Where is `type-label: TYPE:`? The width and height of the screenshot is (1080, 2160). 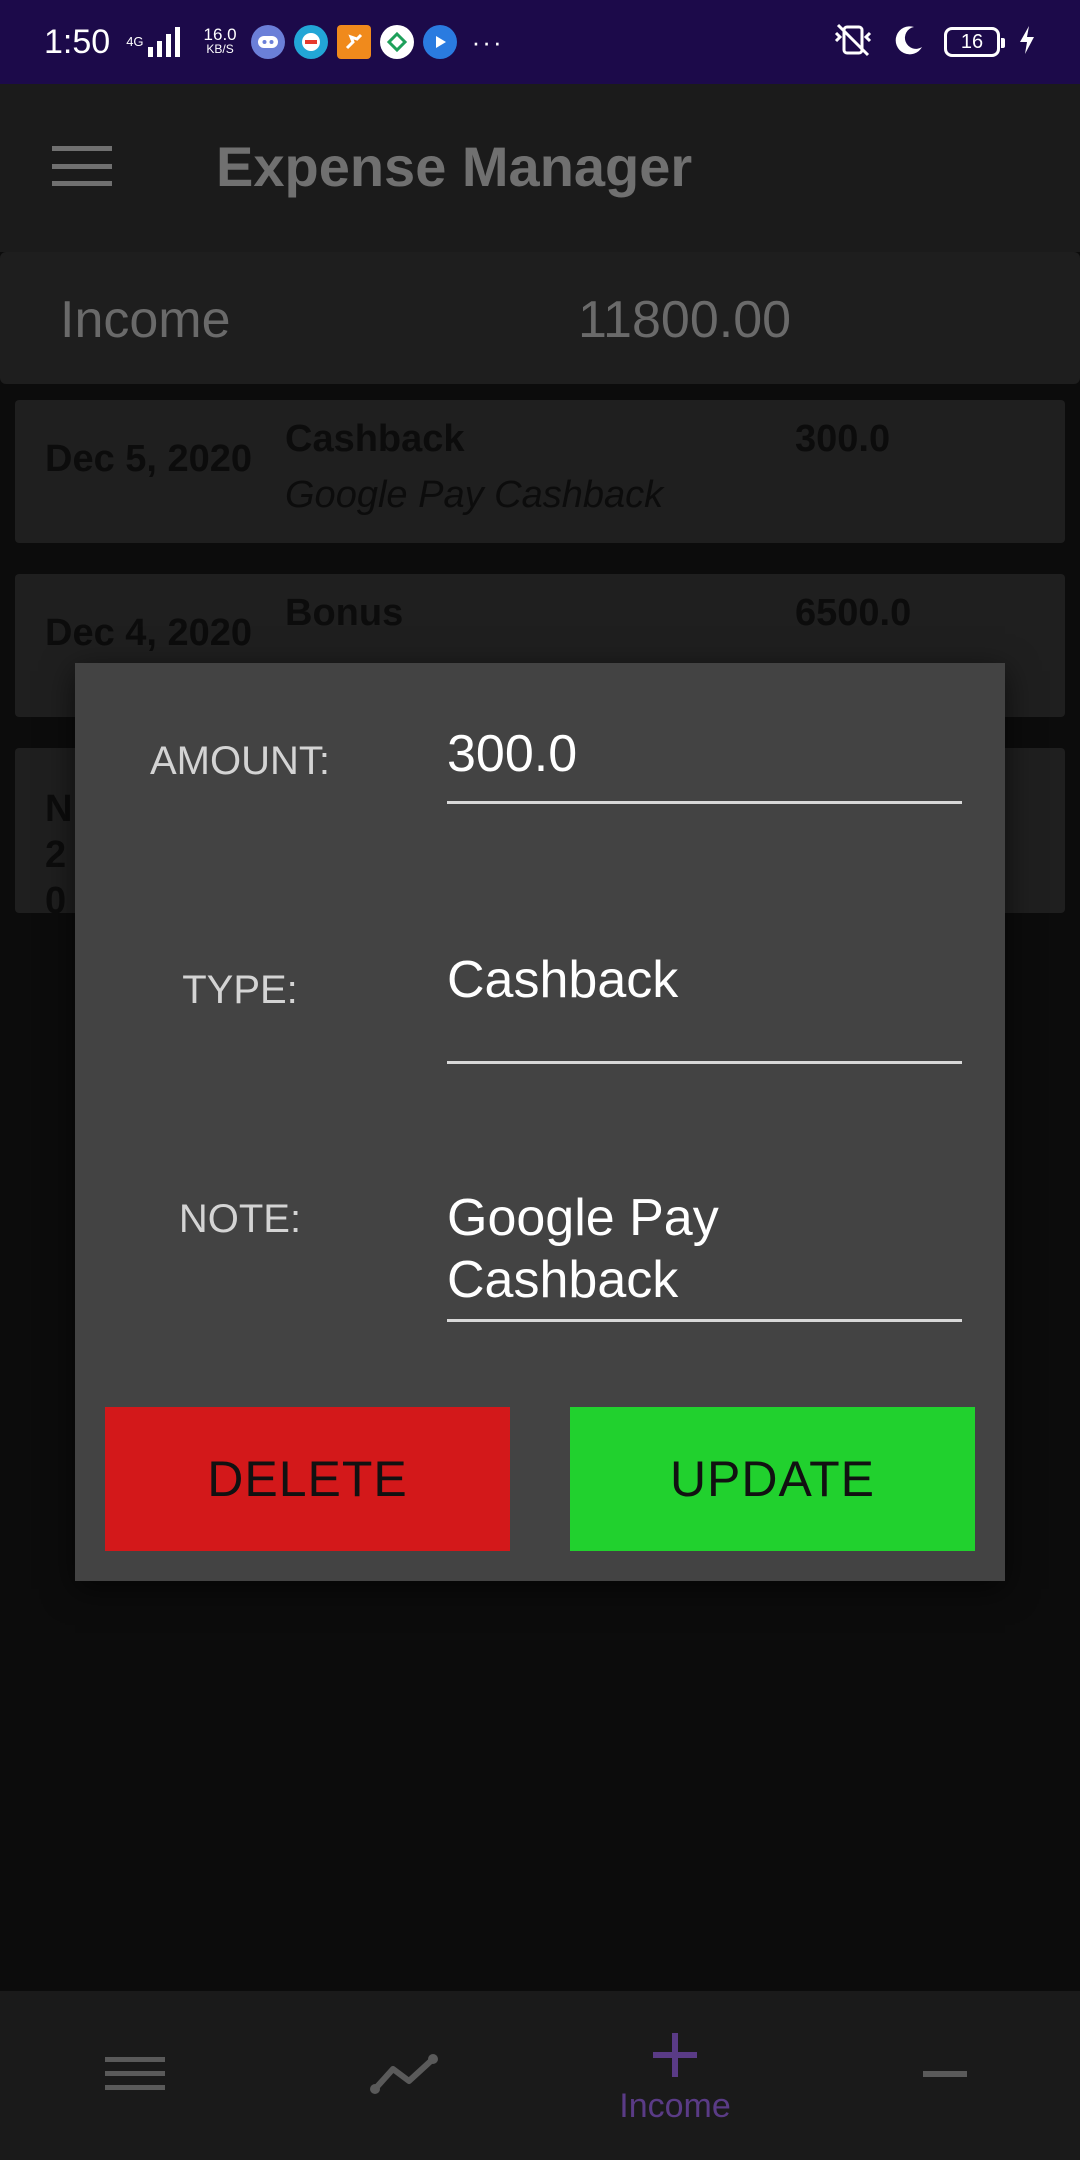
type-label: TYPE: is located at coordinates (240, 990).